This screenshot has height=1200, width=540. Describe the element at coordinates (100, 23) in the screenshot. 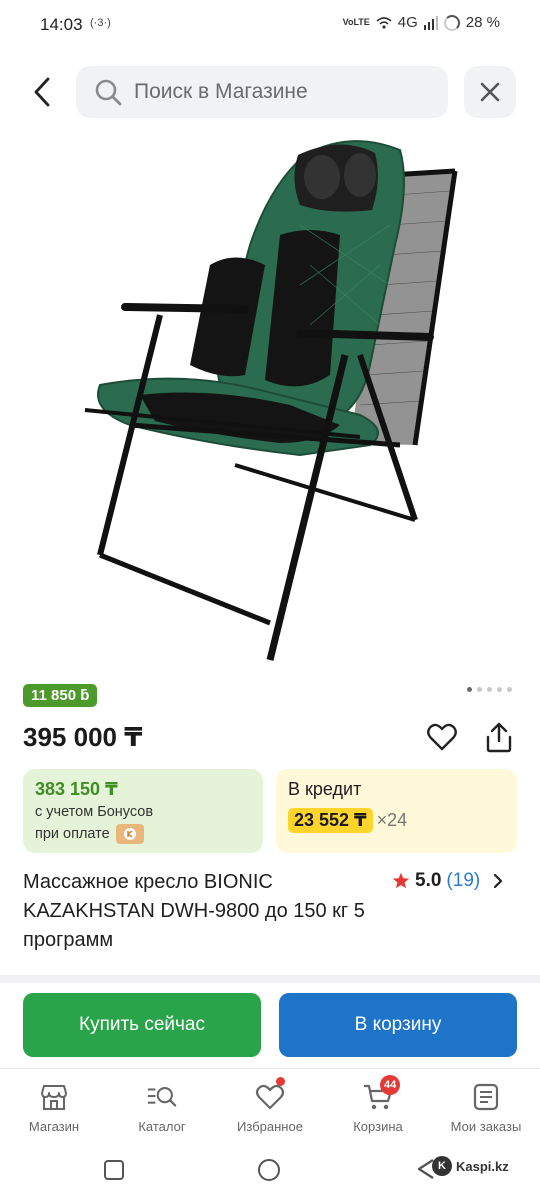

I see `status-notification-icon: (·3·)` at that location.